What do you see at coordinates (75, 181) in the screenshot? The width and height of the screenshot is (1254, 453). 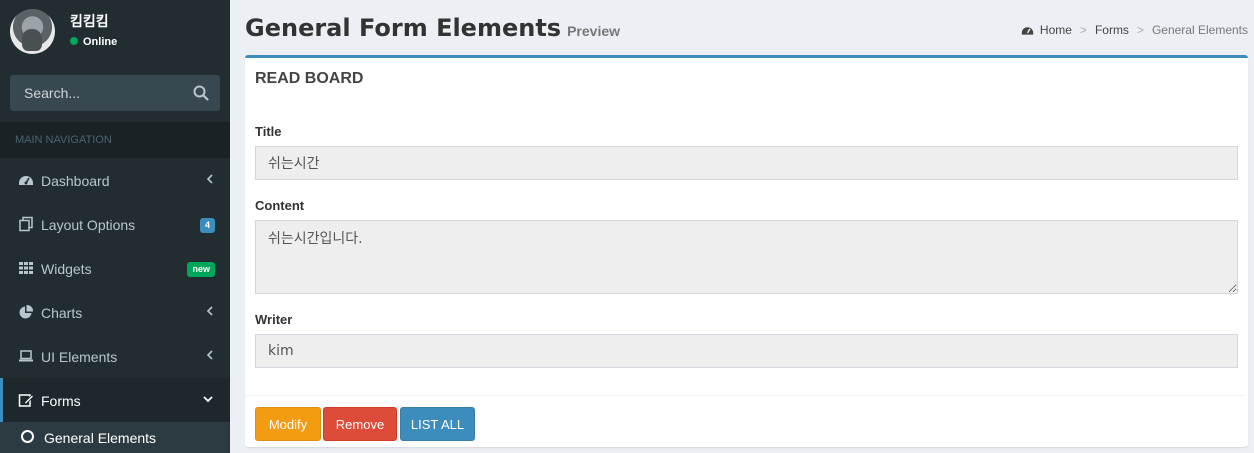 I see `sidebar-item-label: Dashboard` at bounding box center [75, 181].